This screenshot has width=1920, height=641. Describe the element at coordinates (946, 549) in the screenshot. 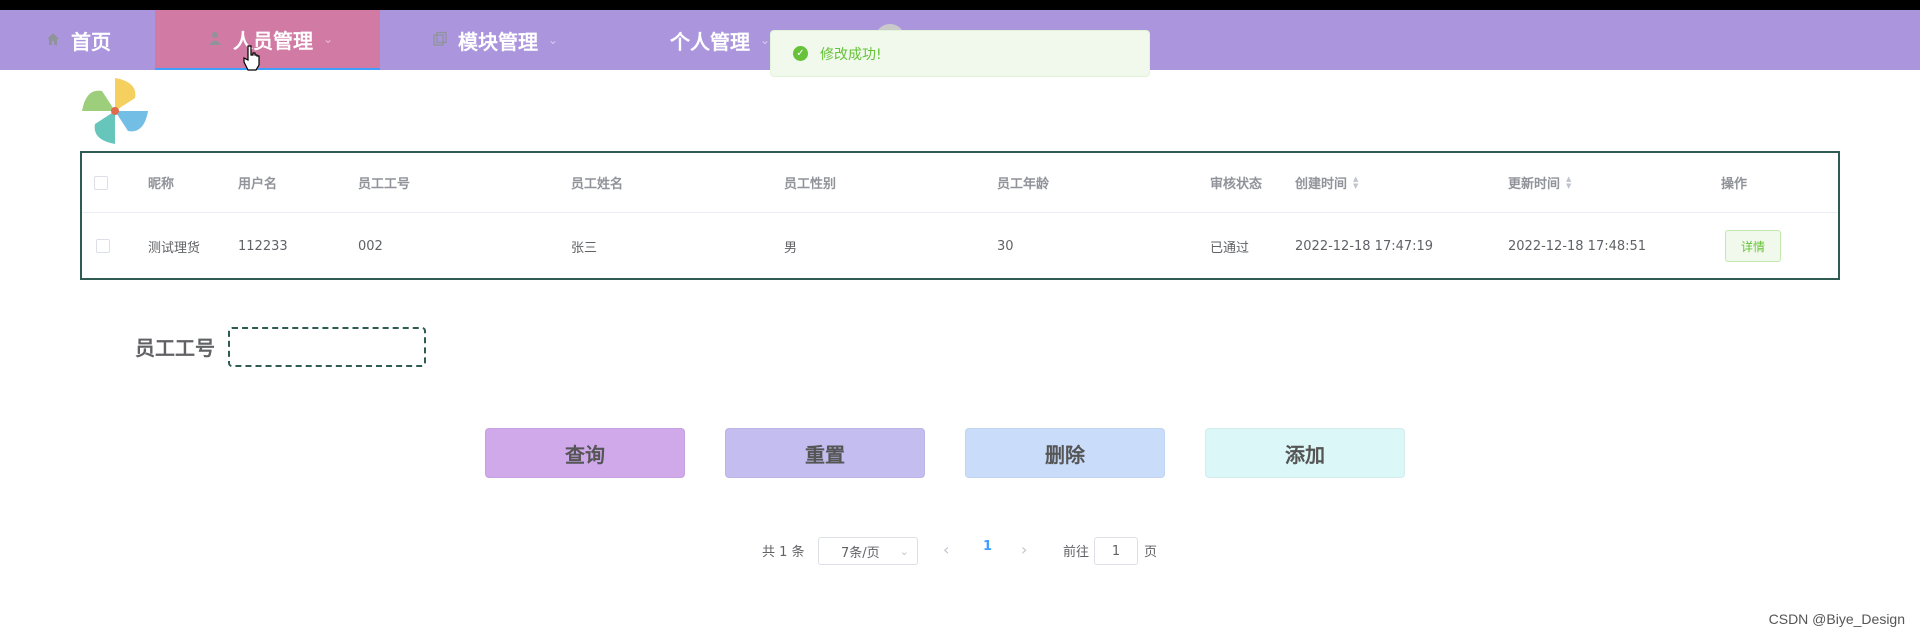

I see `prev-page-icon: ‹` at that location.